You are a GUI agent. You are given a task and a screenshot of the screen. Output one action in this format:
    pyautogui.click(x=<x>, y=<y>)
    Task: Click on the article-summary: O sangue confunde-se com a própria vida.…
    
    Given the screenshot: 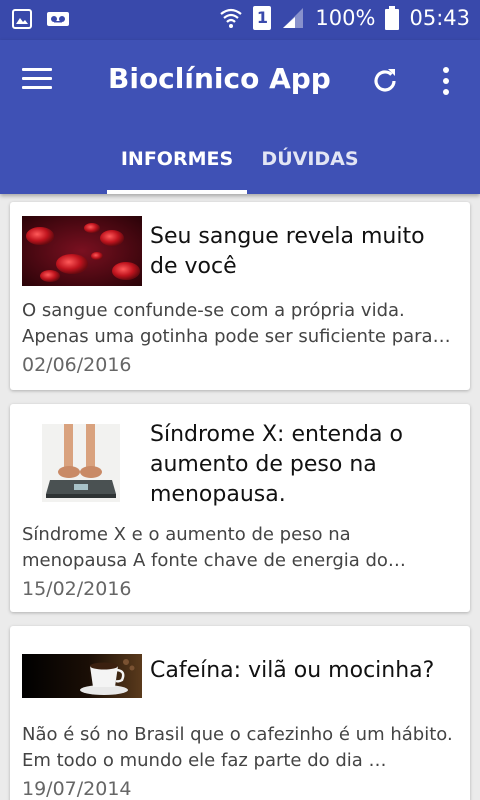 What is the action you would take?
    pyautogui.click(x=236, y=323)
    